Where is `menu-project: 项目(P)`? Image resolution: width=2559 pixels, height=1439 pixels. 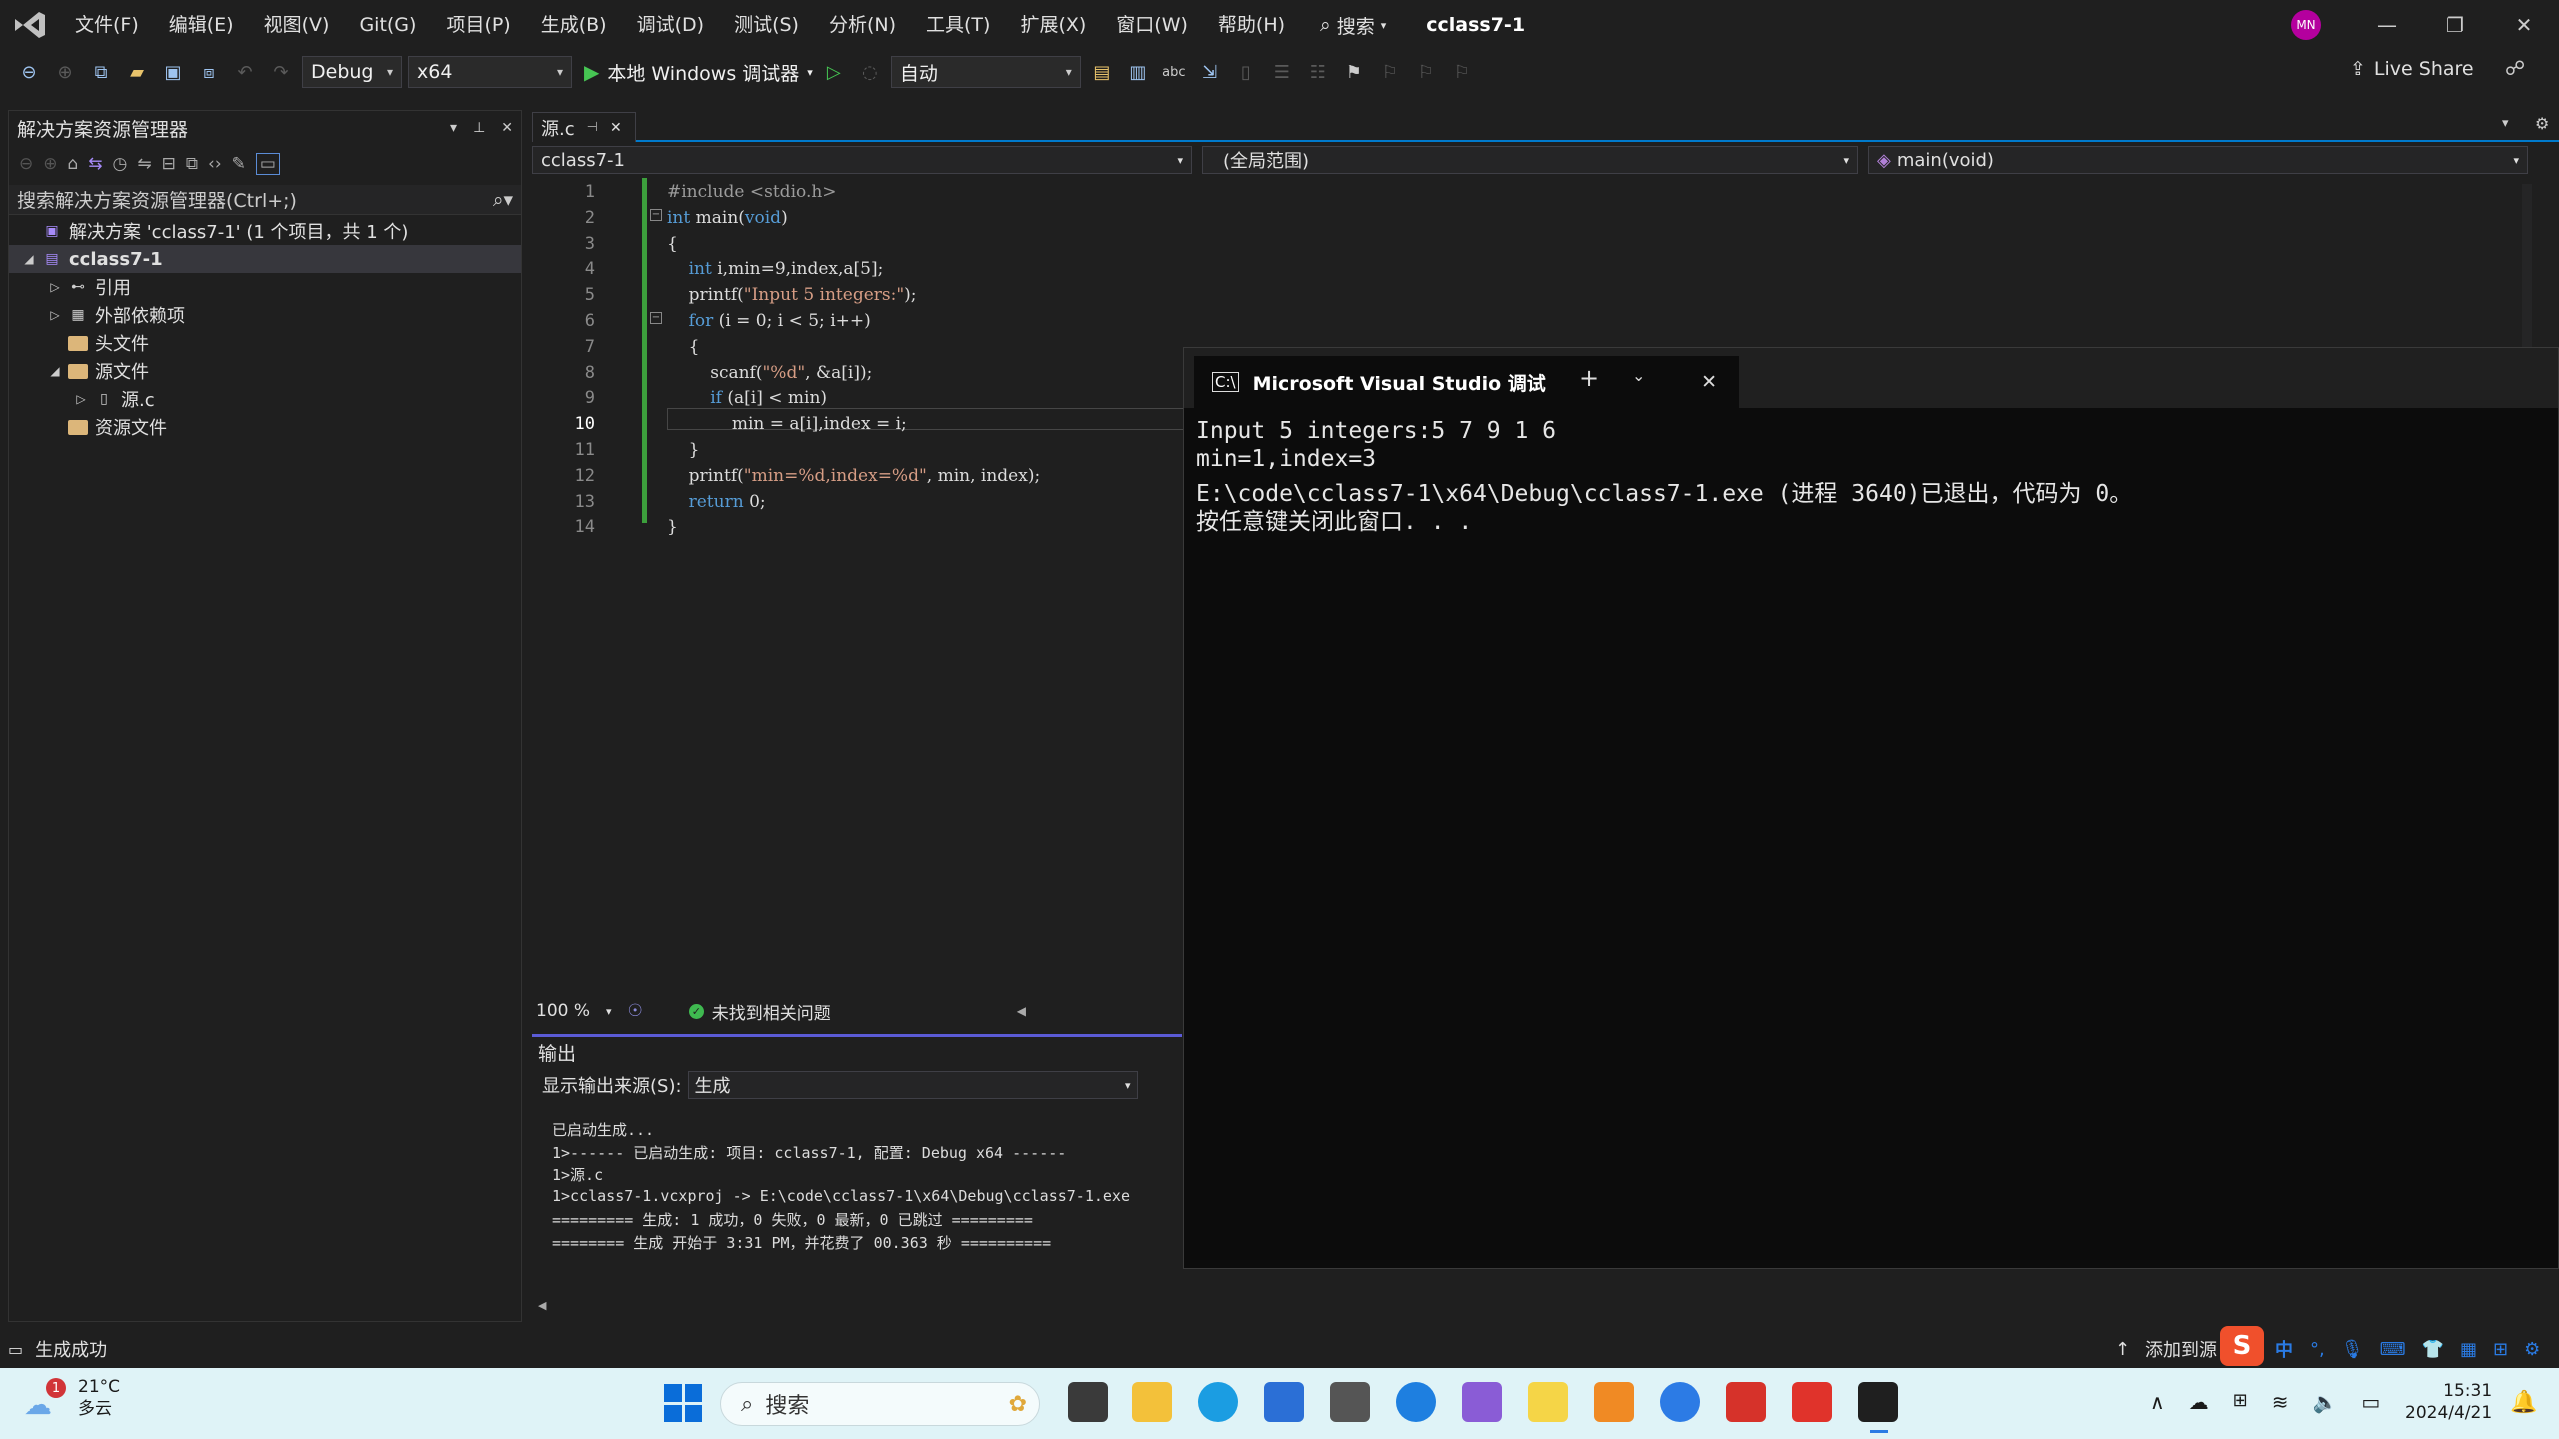
menu-project: 项目(P) is located at coordinates (478, 25).